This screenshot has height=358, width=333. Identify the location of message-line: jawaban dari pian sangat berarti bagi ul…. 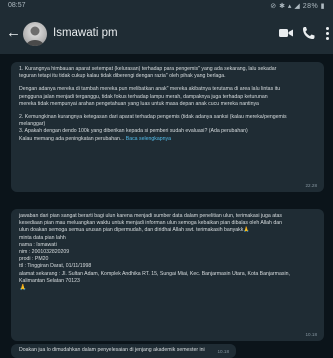
(150, 216).